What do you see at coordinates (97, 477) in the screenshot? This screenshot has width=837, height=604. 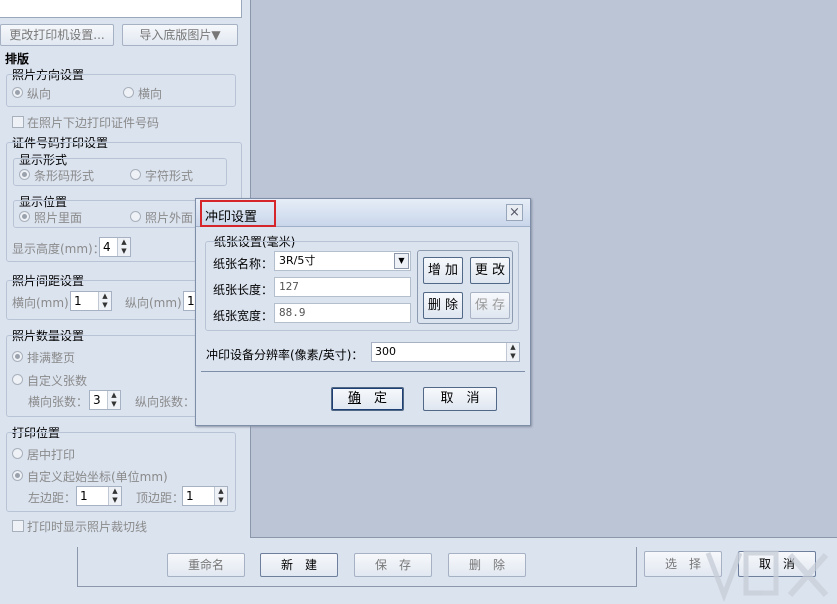 I see `custom-origin-label: 自定义起始坐标(单位mm)` at bounding box center [97, 477].